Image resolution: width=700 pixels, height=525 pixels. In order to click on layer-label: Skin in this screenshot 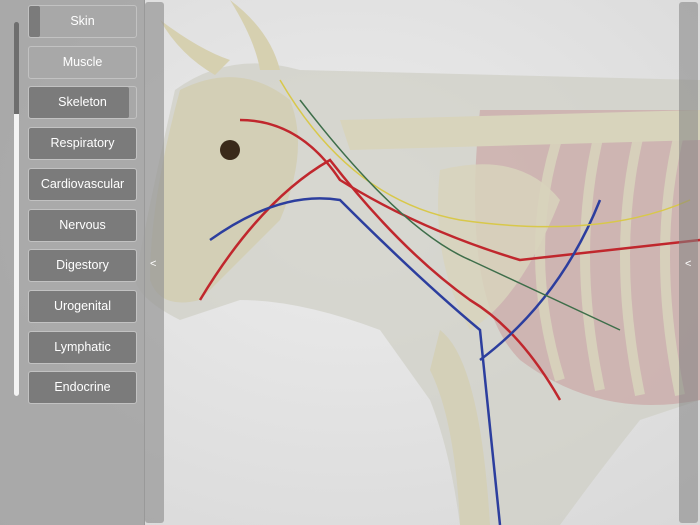, I will do `click(82, 21)`.